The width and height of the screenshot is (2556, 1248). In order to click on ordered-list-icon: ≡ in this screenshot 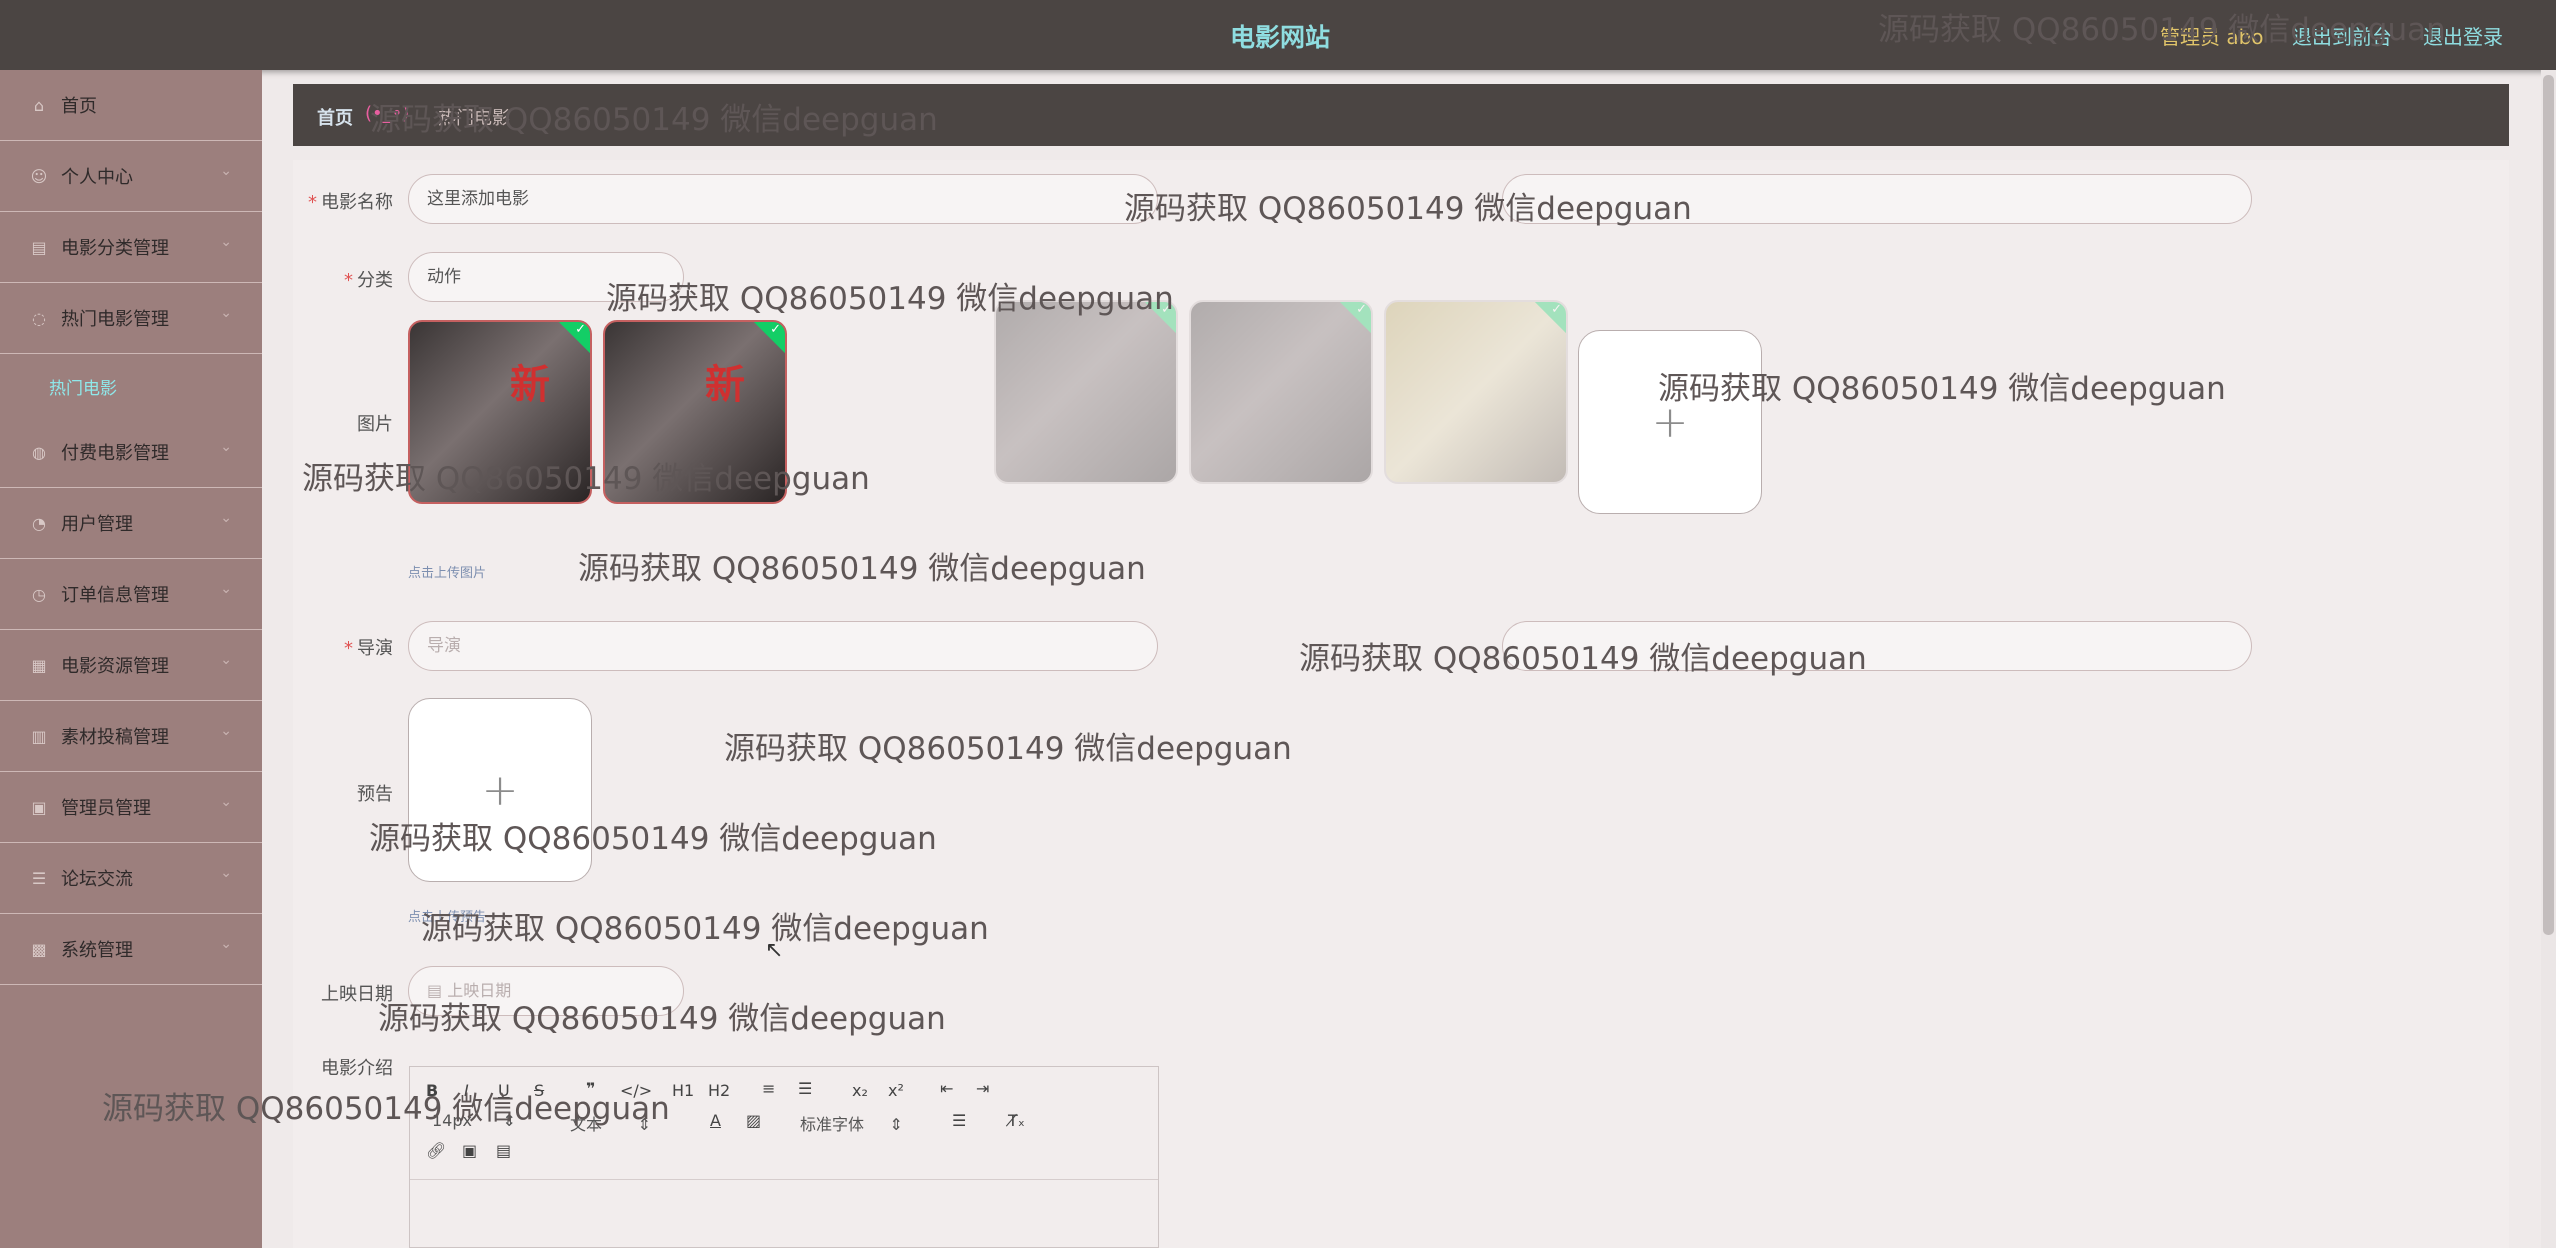, I will do `click(768, 1088)`.